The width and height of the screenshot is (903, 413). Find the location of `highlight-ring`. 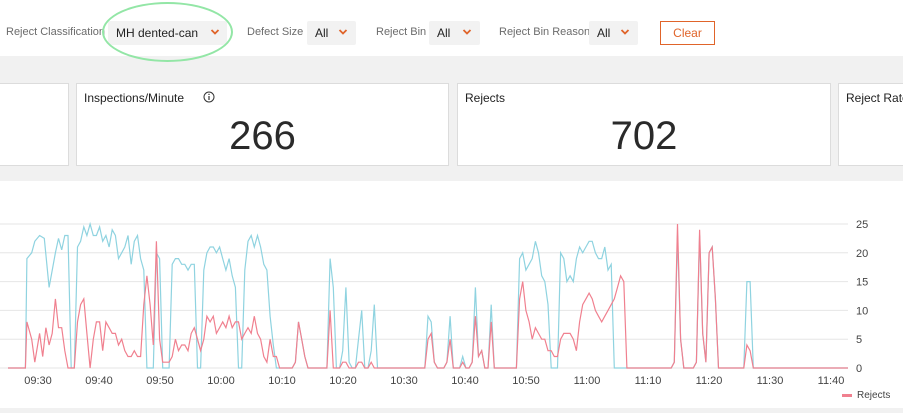

highlight-ring is located at coordinates (167, 32).